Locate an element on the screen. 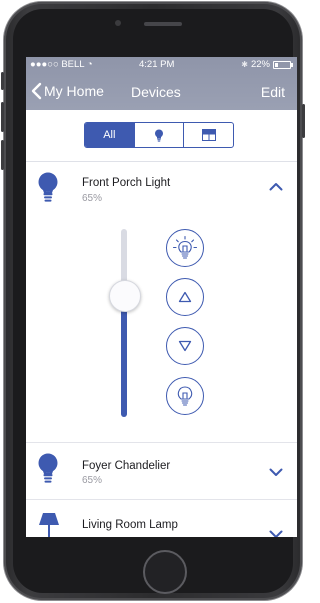  brightness-slider-thumb is located at coordinates (125, 296).